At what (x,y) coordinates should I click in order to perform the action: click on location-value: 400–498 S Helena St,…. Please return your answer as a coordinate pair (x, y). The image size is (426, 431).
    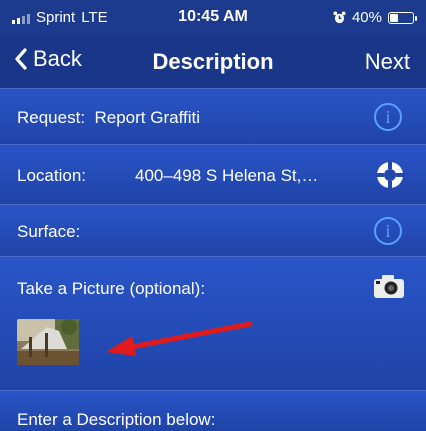
    Looking at the image, I should click on (227, 175).